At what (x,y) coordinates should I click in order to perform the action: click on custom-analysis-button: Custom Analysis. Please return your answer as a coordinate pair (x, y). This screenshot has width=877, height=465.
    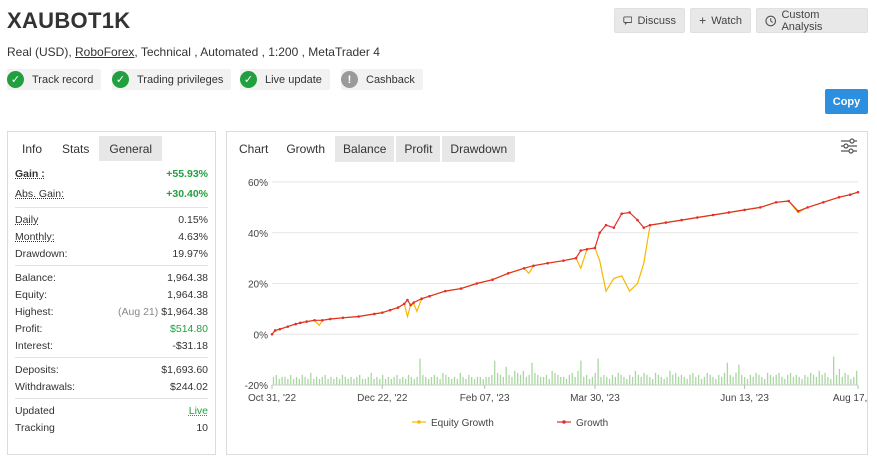
    Looking at the image, I should click on (812, 20).